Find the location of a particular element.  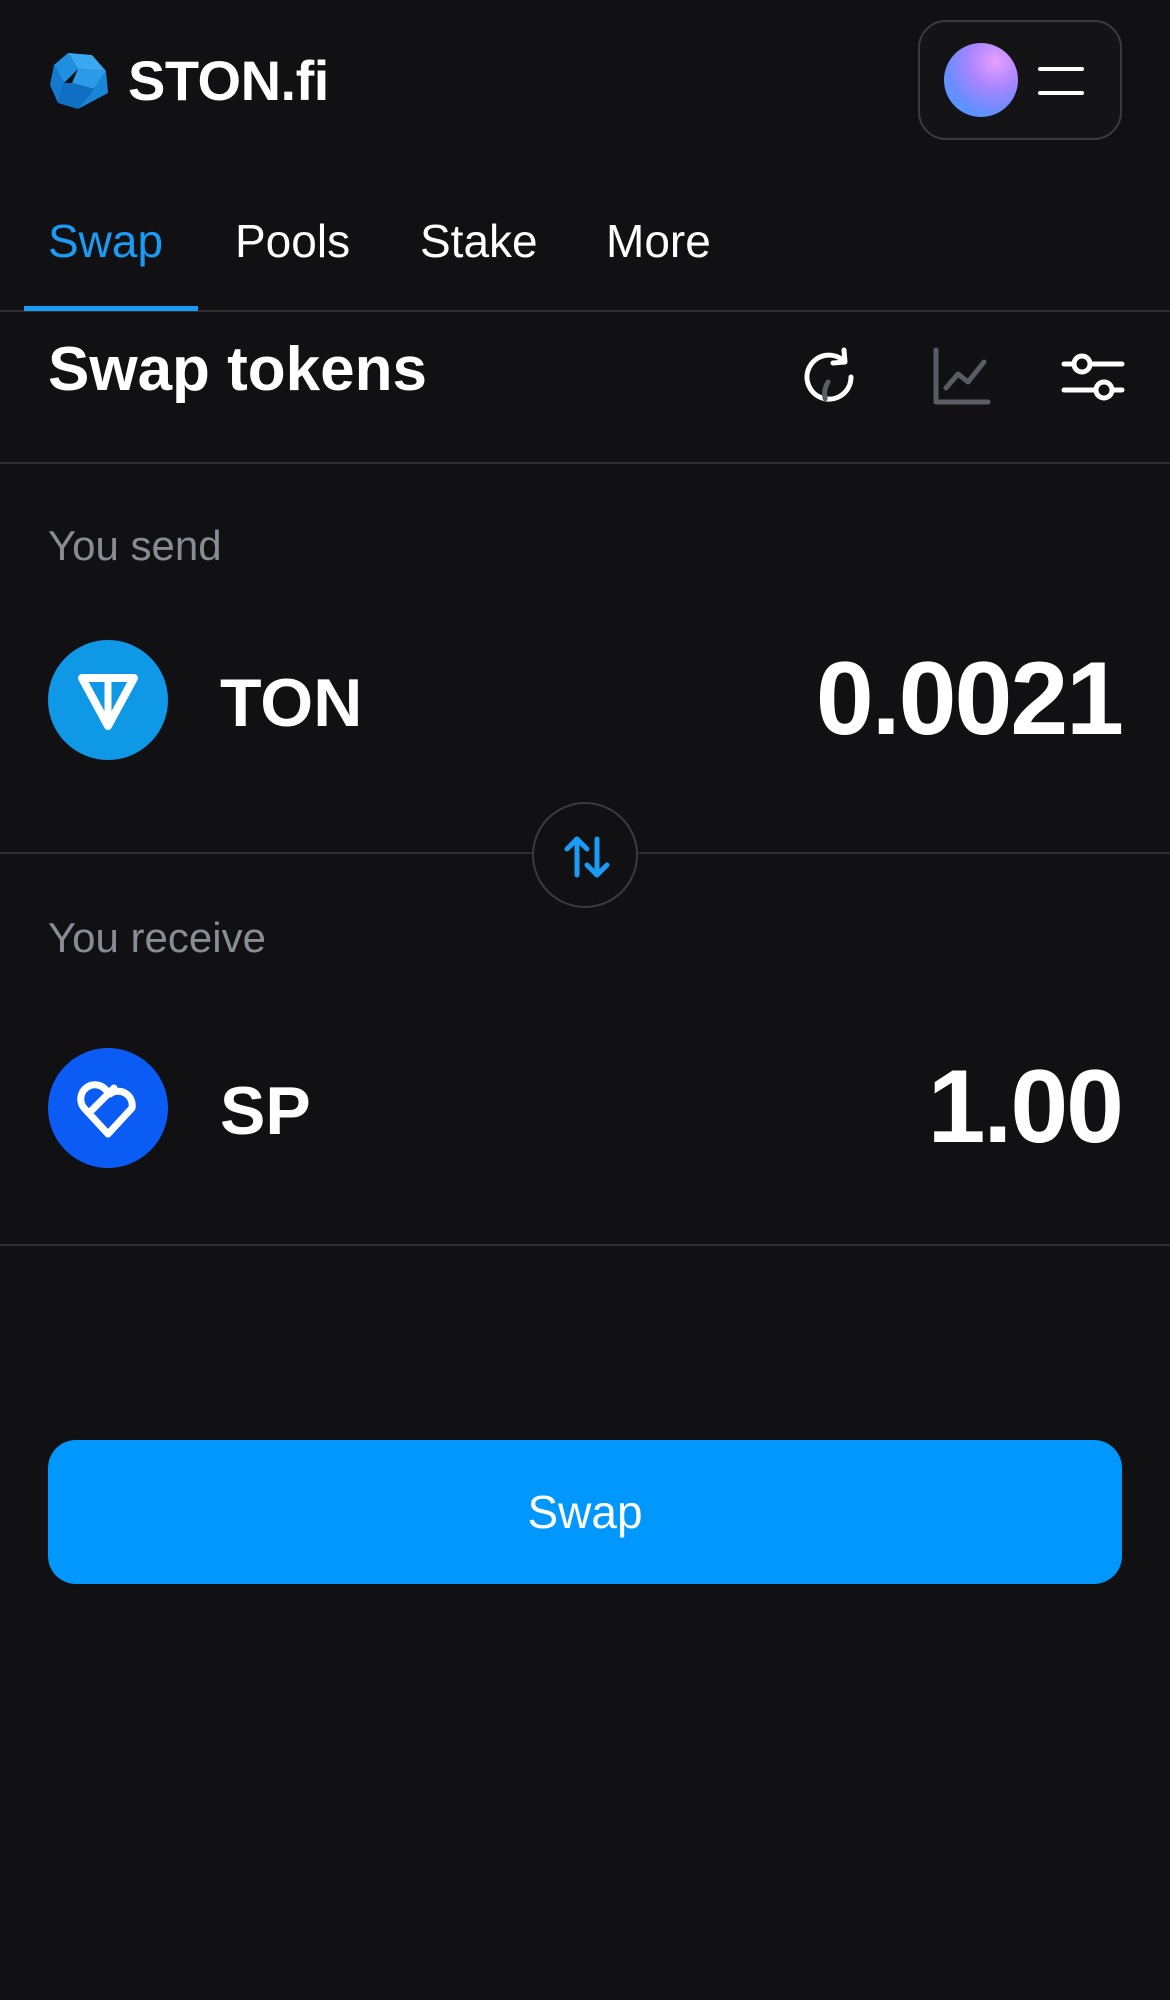

refresh-icon is located at coordinates (829, 377).